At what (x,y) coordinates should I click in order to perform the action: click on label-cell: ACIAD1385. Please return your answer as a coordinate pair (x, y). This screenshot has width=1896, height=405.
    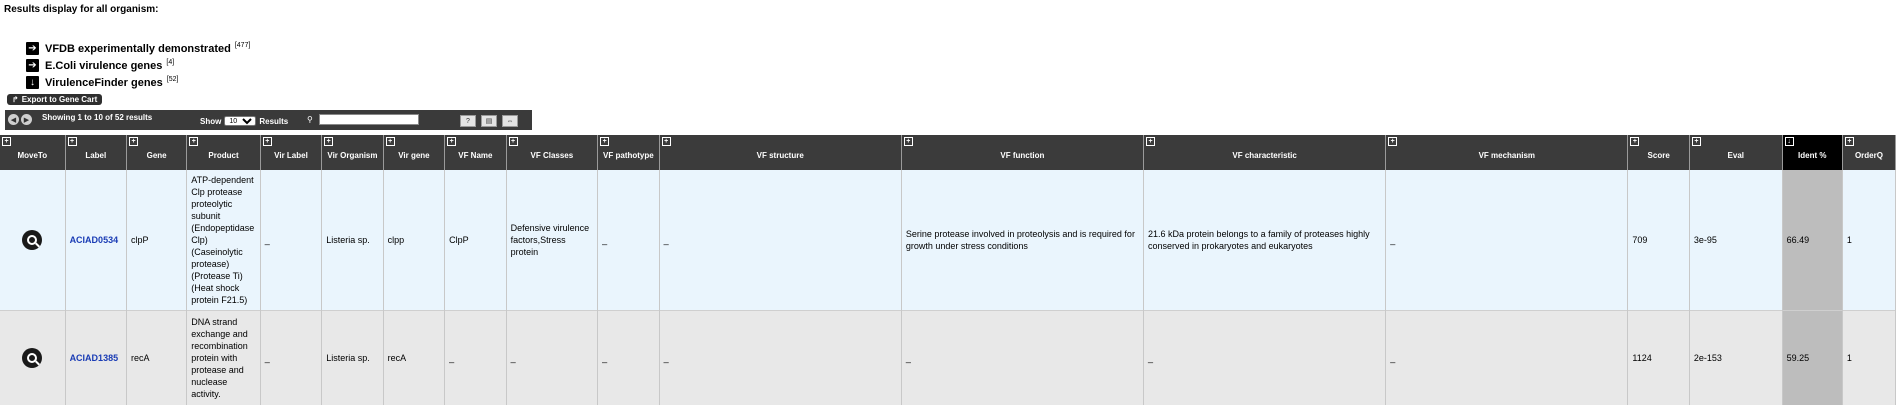
    Looking at the image, I should click on (95, 358).